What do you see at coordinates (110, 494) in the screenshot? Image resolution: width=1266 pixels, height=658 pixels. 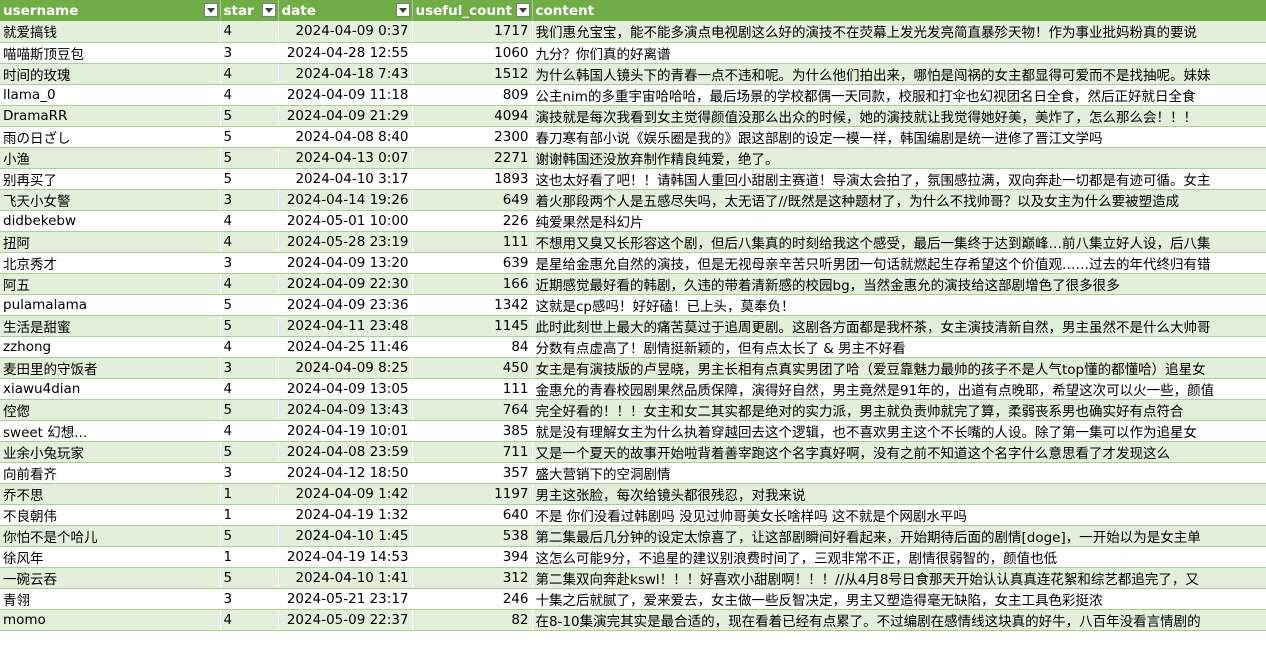 I see `cell-username: 乔不思` at bounding box center [110, 494].